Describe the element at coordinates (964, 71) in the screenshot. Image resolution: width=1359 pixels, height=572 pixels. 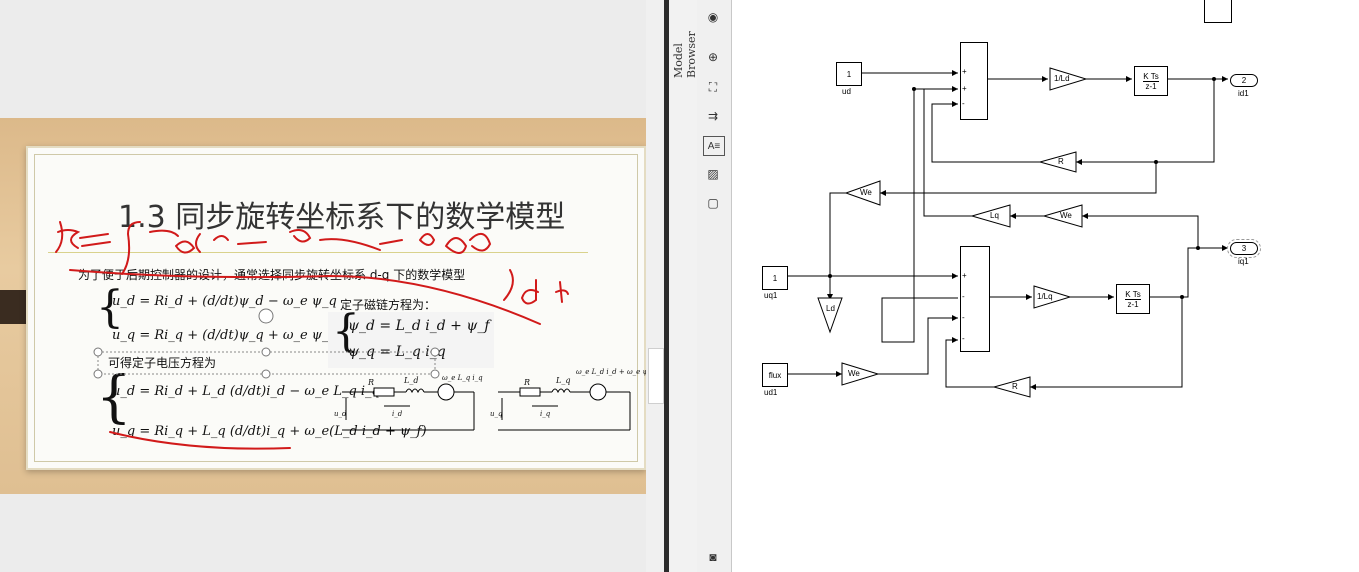
I see `sum-top-sign-1: +` at that location.